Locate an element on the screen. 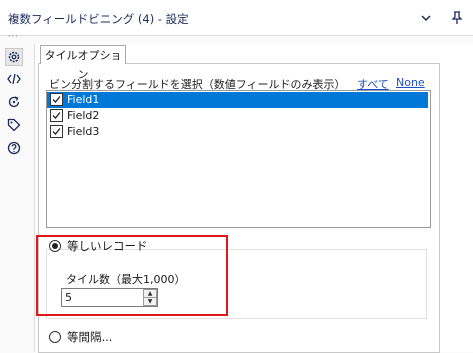 The image size is (473, 353). tab-tile-options: タイルオプション is located at coordinates (83, 63).